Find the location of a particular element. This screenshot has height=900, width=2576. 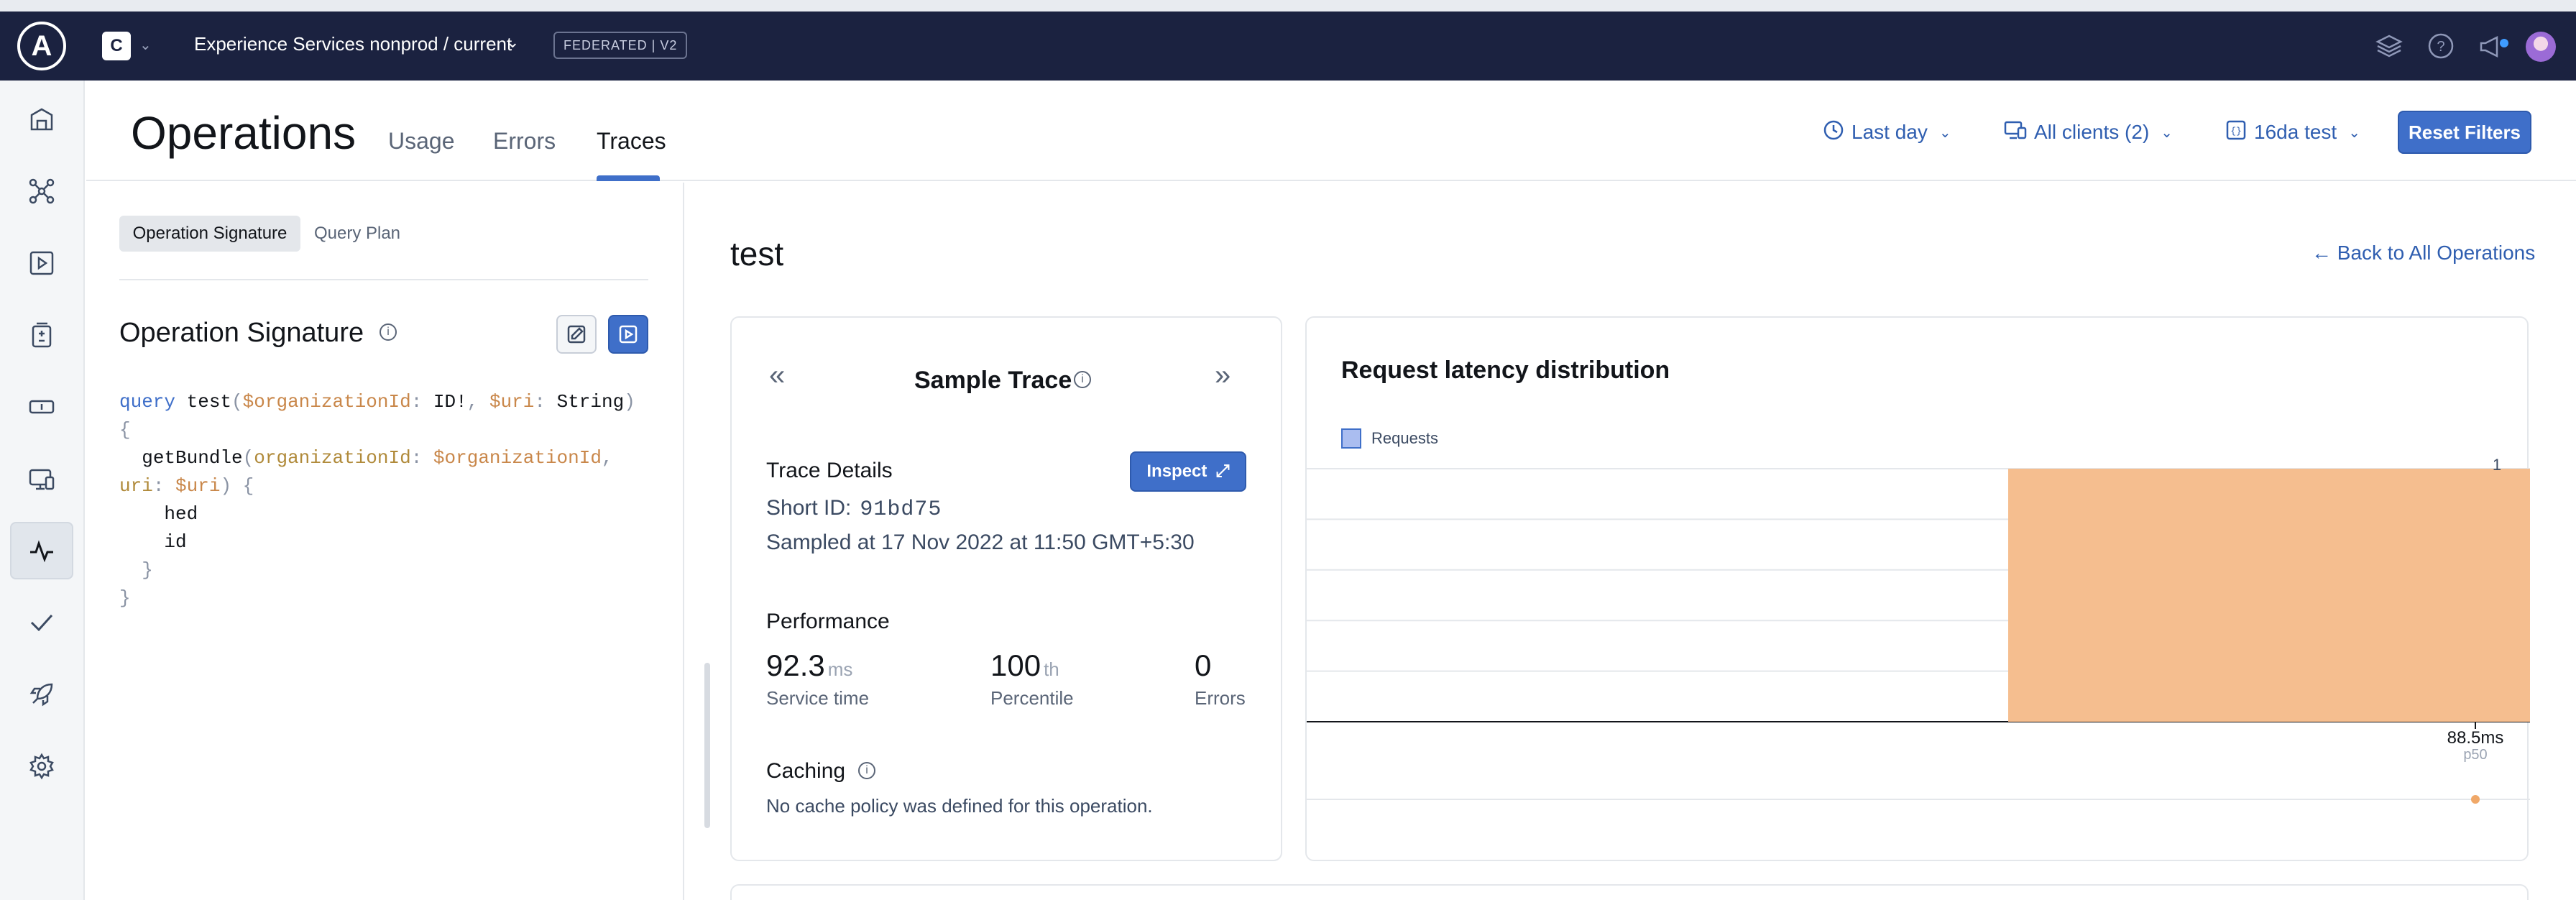

arrow-left-icon: ← is located at coordinates (2322, 253).